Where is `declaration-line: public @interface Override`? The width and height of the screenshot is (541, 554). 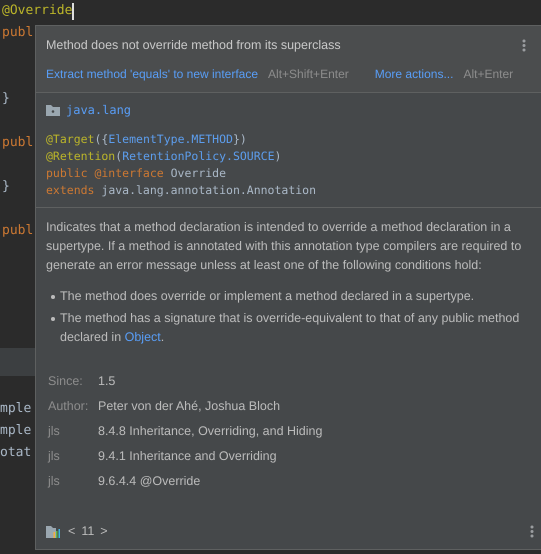
declaration-line: public @interface Override is located at coordinates (137, 173).